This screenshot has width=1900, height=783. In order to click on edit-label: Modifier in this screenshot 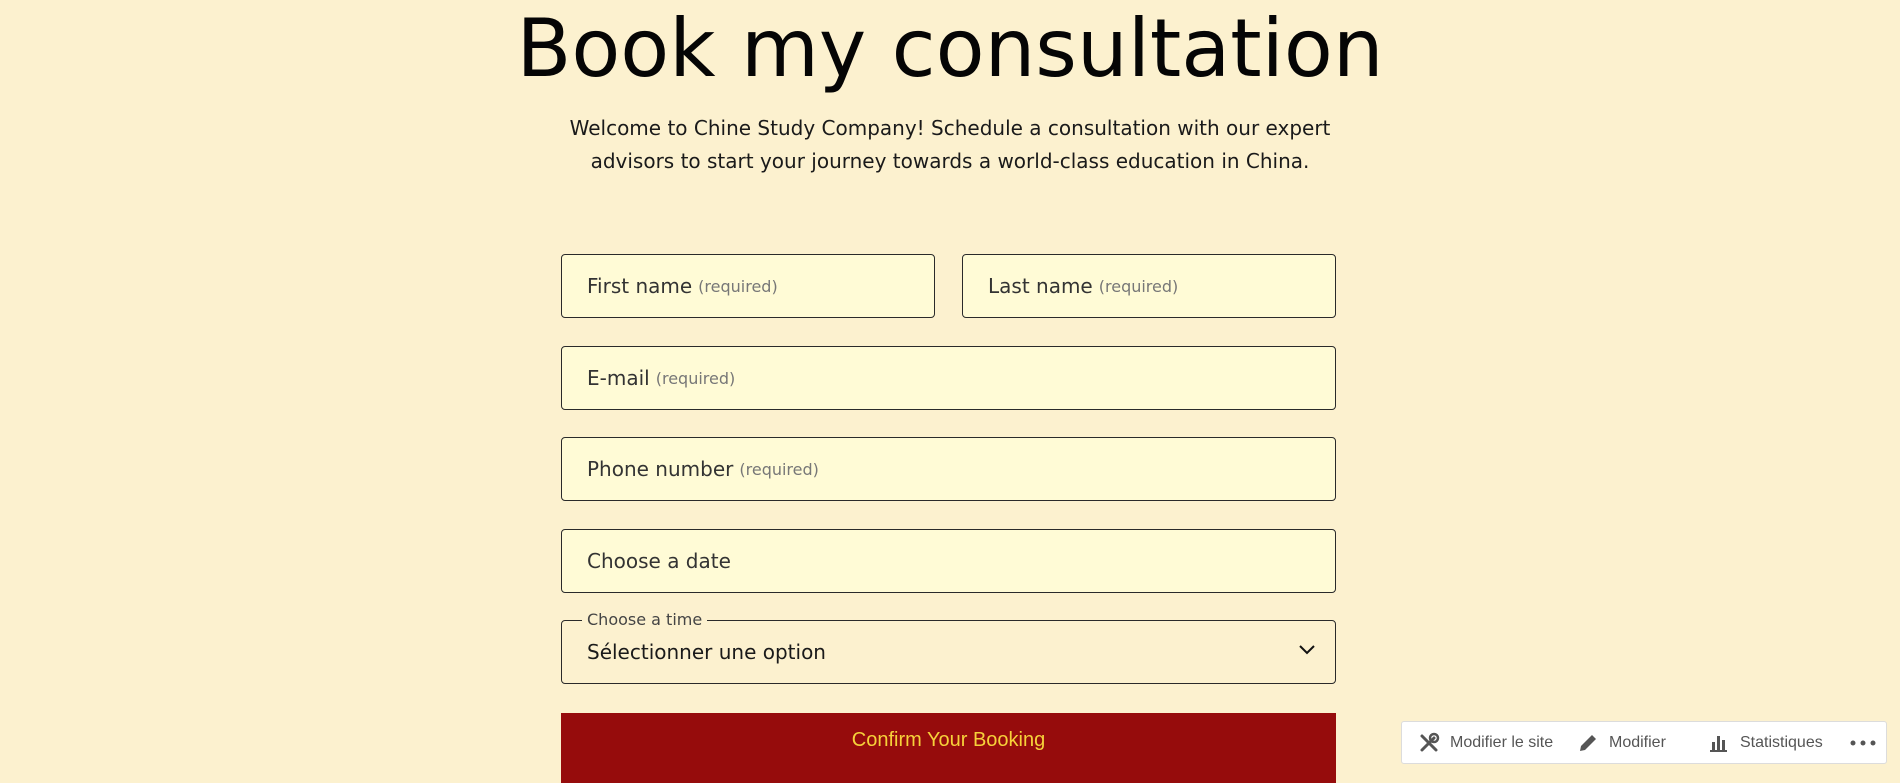, I will do `click(1637, 742)`.